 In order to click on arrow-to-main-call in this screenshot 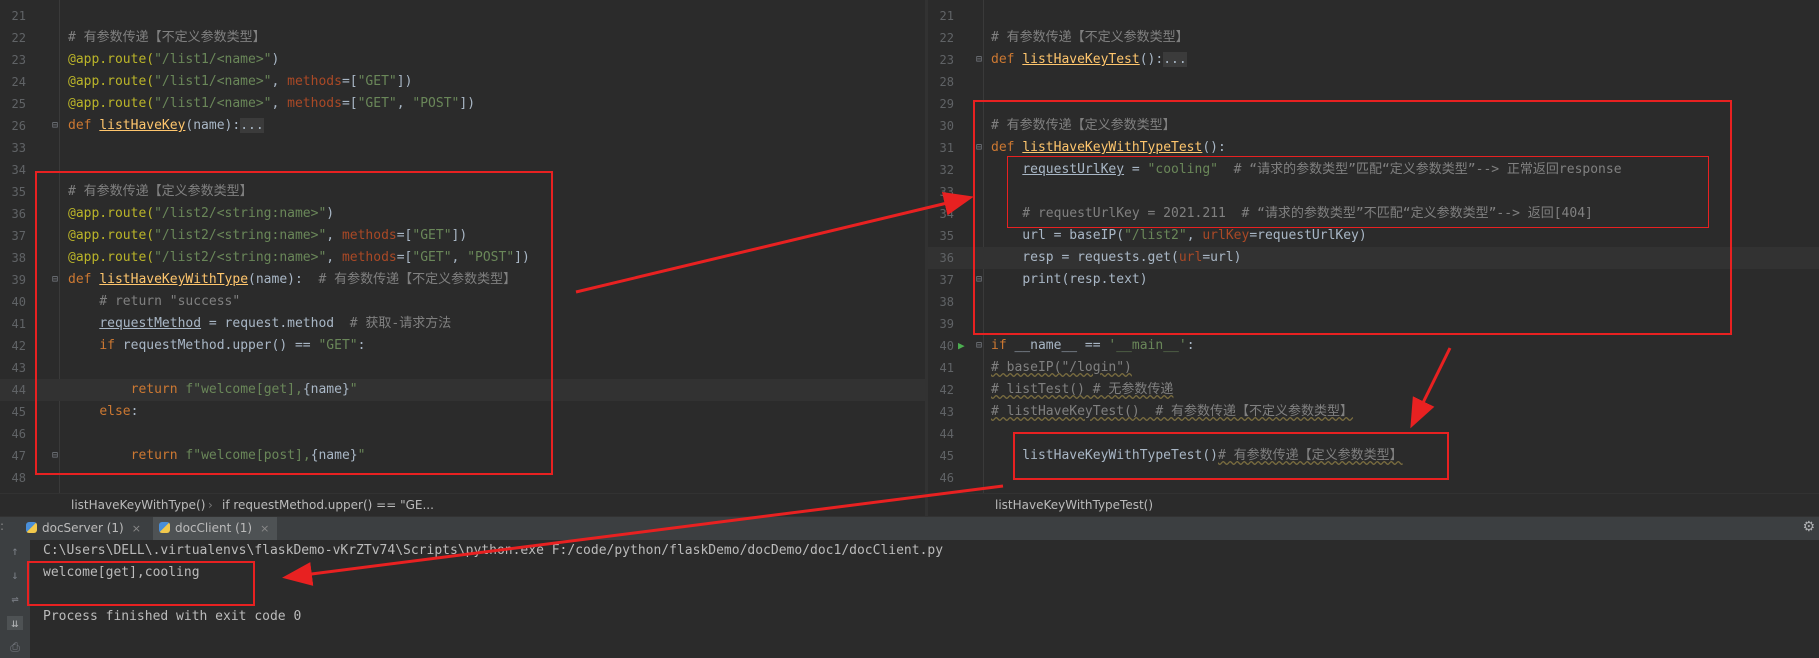, I will do `click(1431, 388)`.